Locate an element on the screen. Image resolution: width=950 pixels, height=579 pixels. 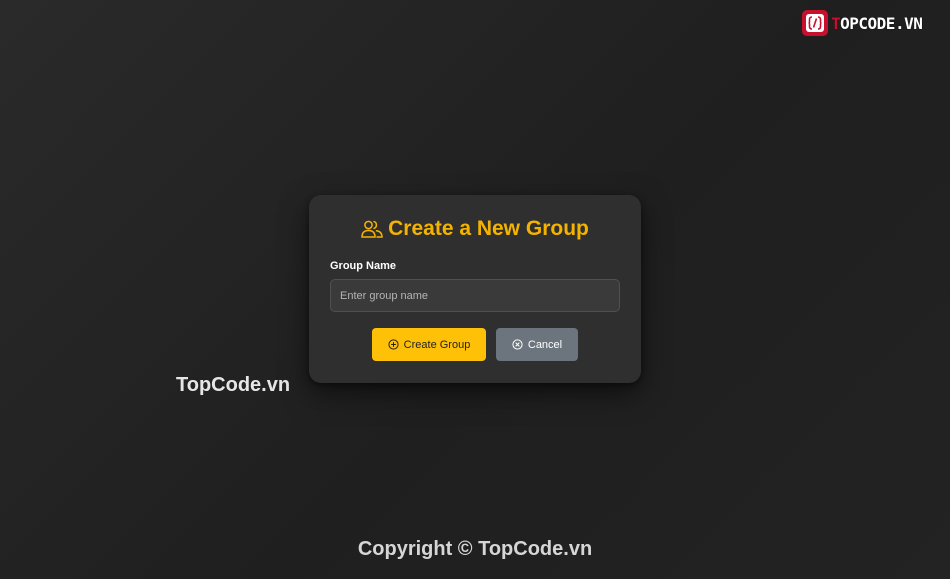
brand-logo: TOPCODE.VN is located at coordinates (862, 23).